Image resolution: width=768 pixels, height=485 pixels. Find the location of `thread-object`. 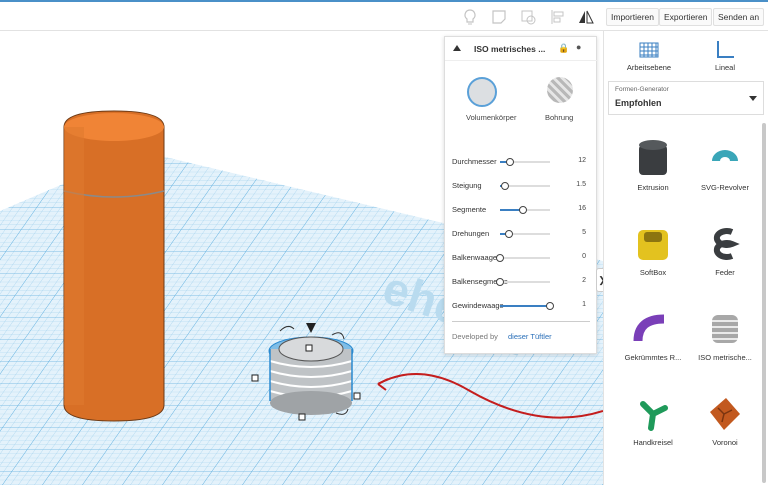

thread-object is located at coordinates (306, 372).